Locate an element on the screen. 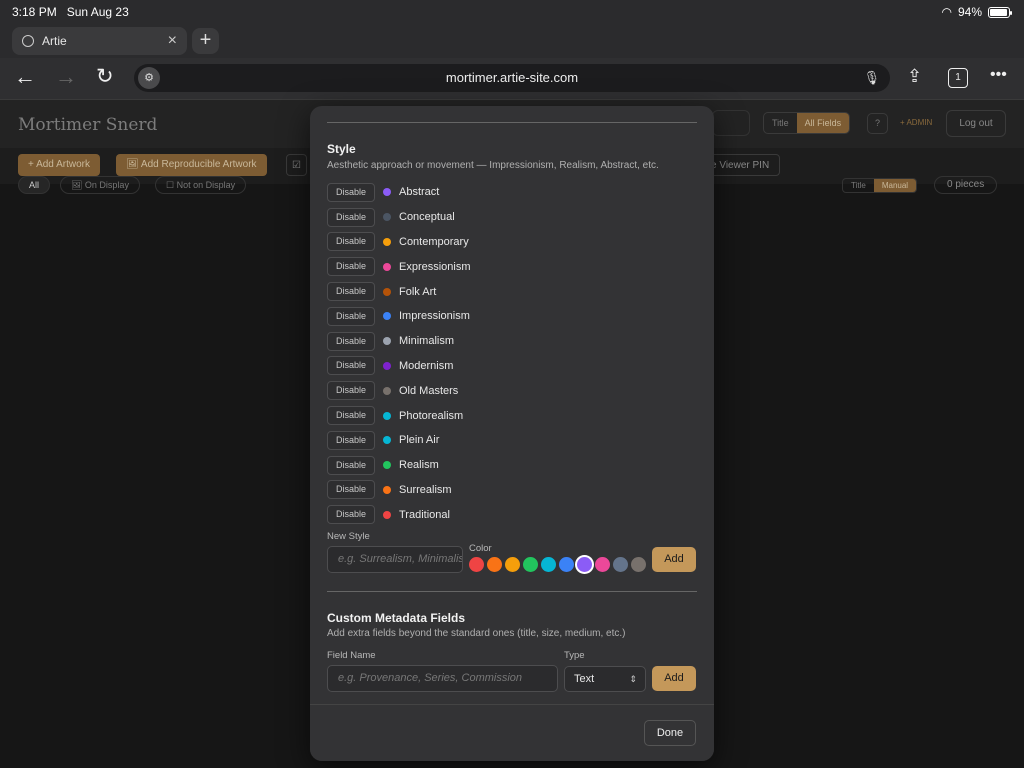 The image size is (1024, 768). url-text: mortimer.artie-site.com is located at coordinates (512, 77).